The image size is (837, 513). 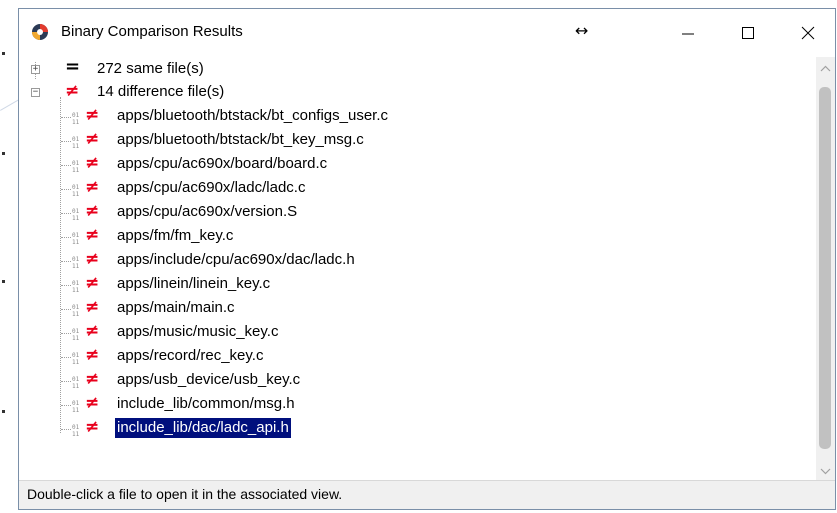 What do you see at coordinates (207, 211) in the screenshot?
I see `file-path: apps/cpu/ac690x/version.S` at bounding box center [207, 211].